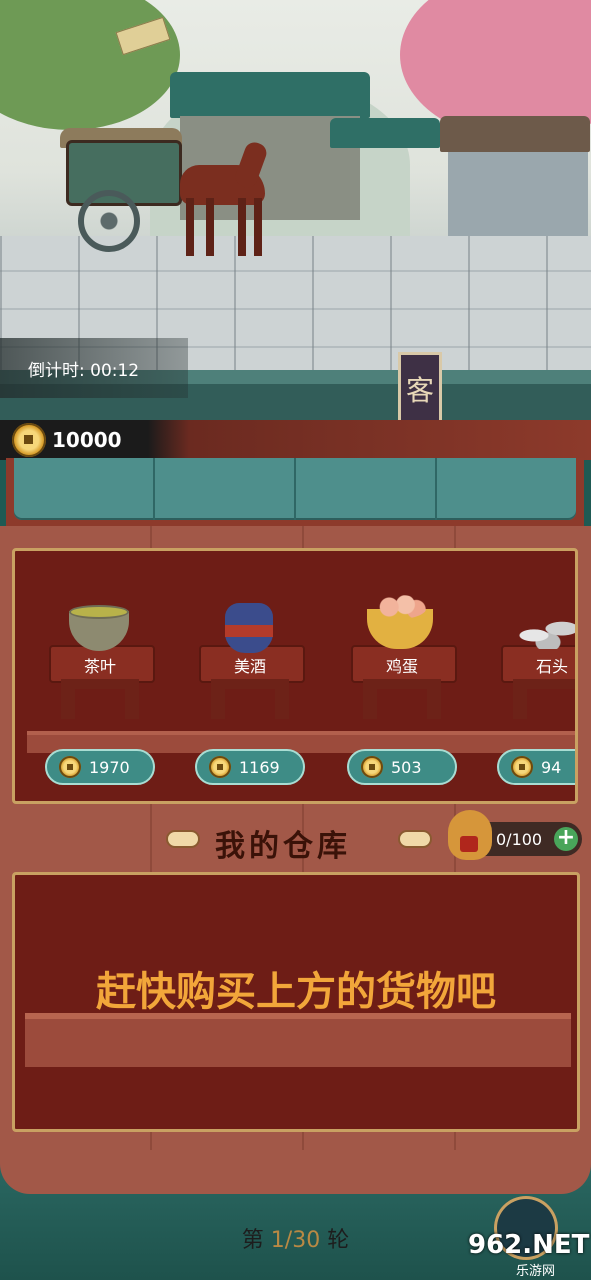  What do you see at coordinates (249, 666) in the screenshot?
I see `goods-name: 美酒` at bounding box center [249, 666].